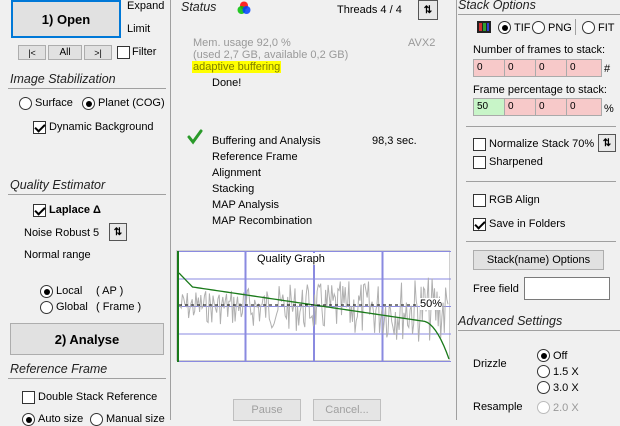 This screenshot has height=426, width=620. I want to click on format-fit-radio, so click(588, 27).